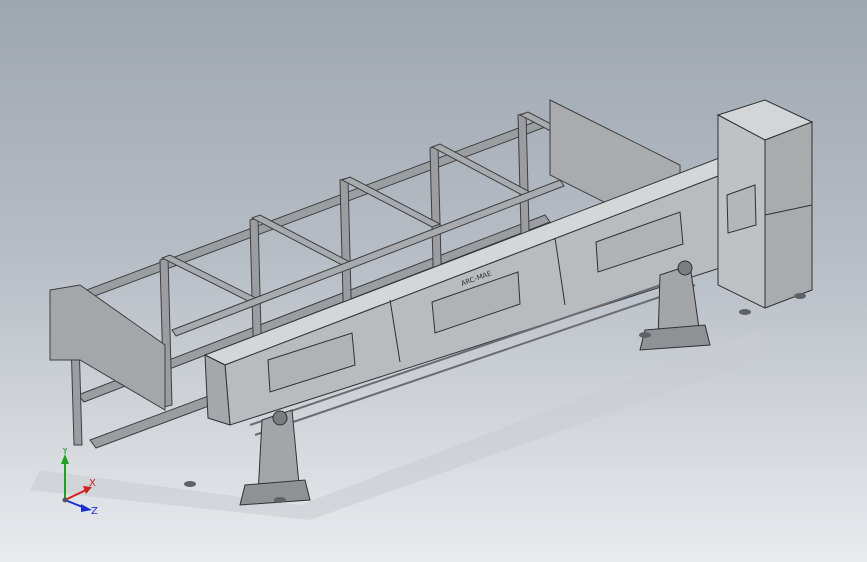 Image resolution: width=867 pixels, height=562 pixels. I want to click on z-axis-label: Z, so click(94, 511).